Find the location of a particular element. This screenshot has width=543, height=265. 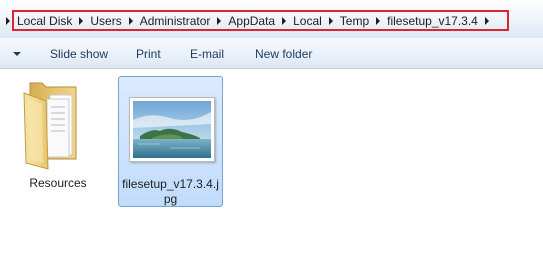

breadcrumb-item-filesetup: filesetup_v17.3.4 is located at coordinates (432, 21).